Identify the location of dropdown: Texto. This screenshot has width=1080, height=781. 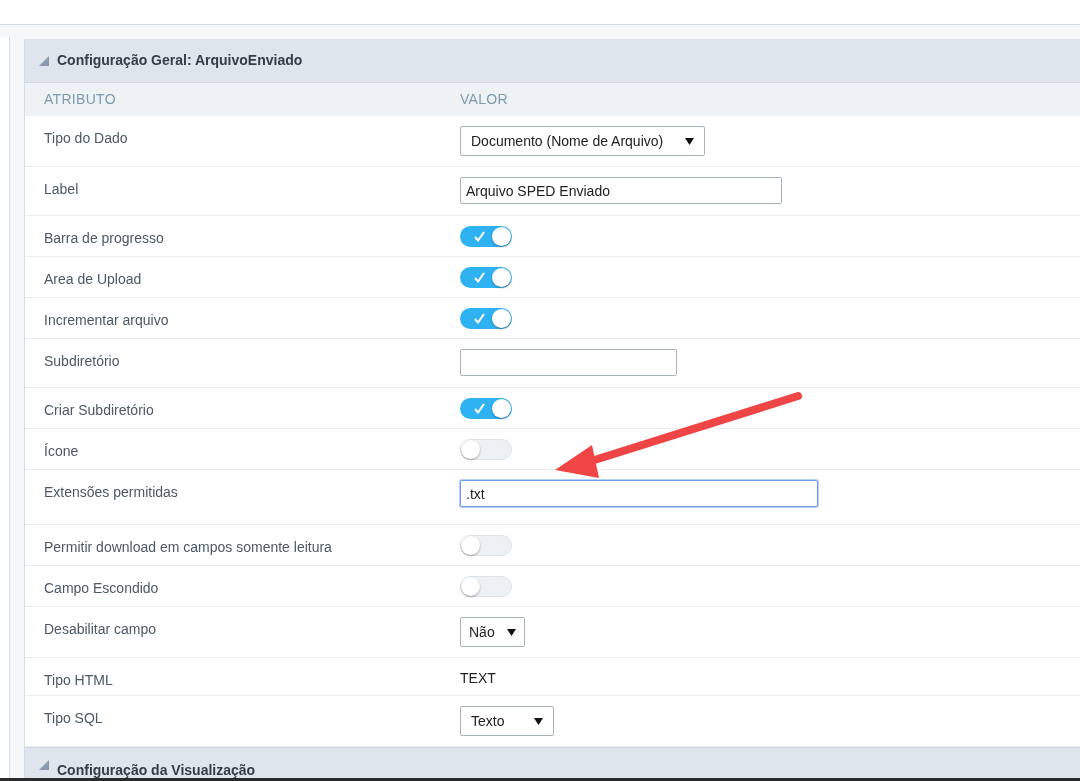
(507, 721).